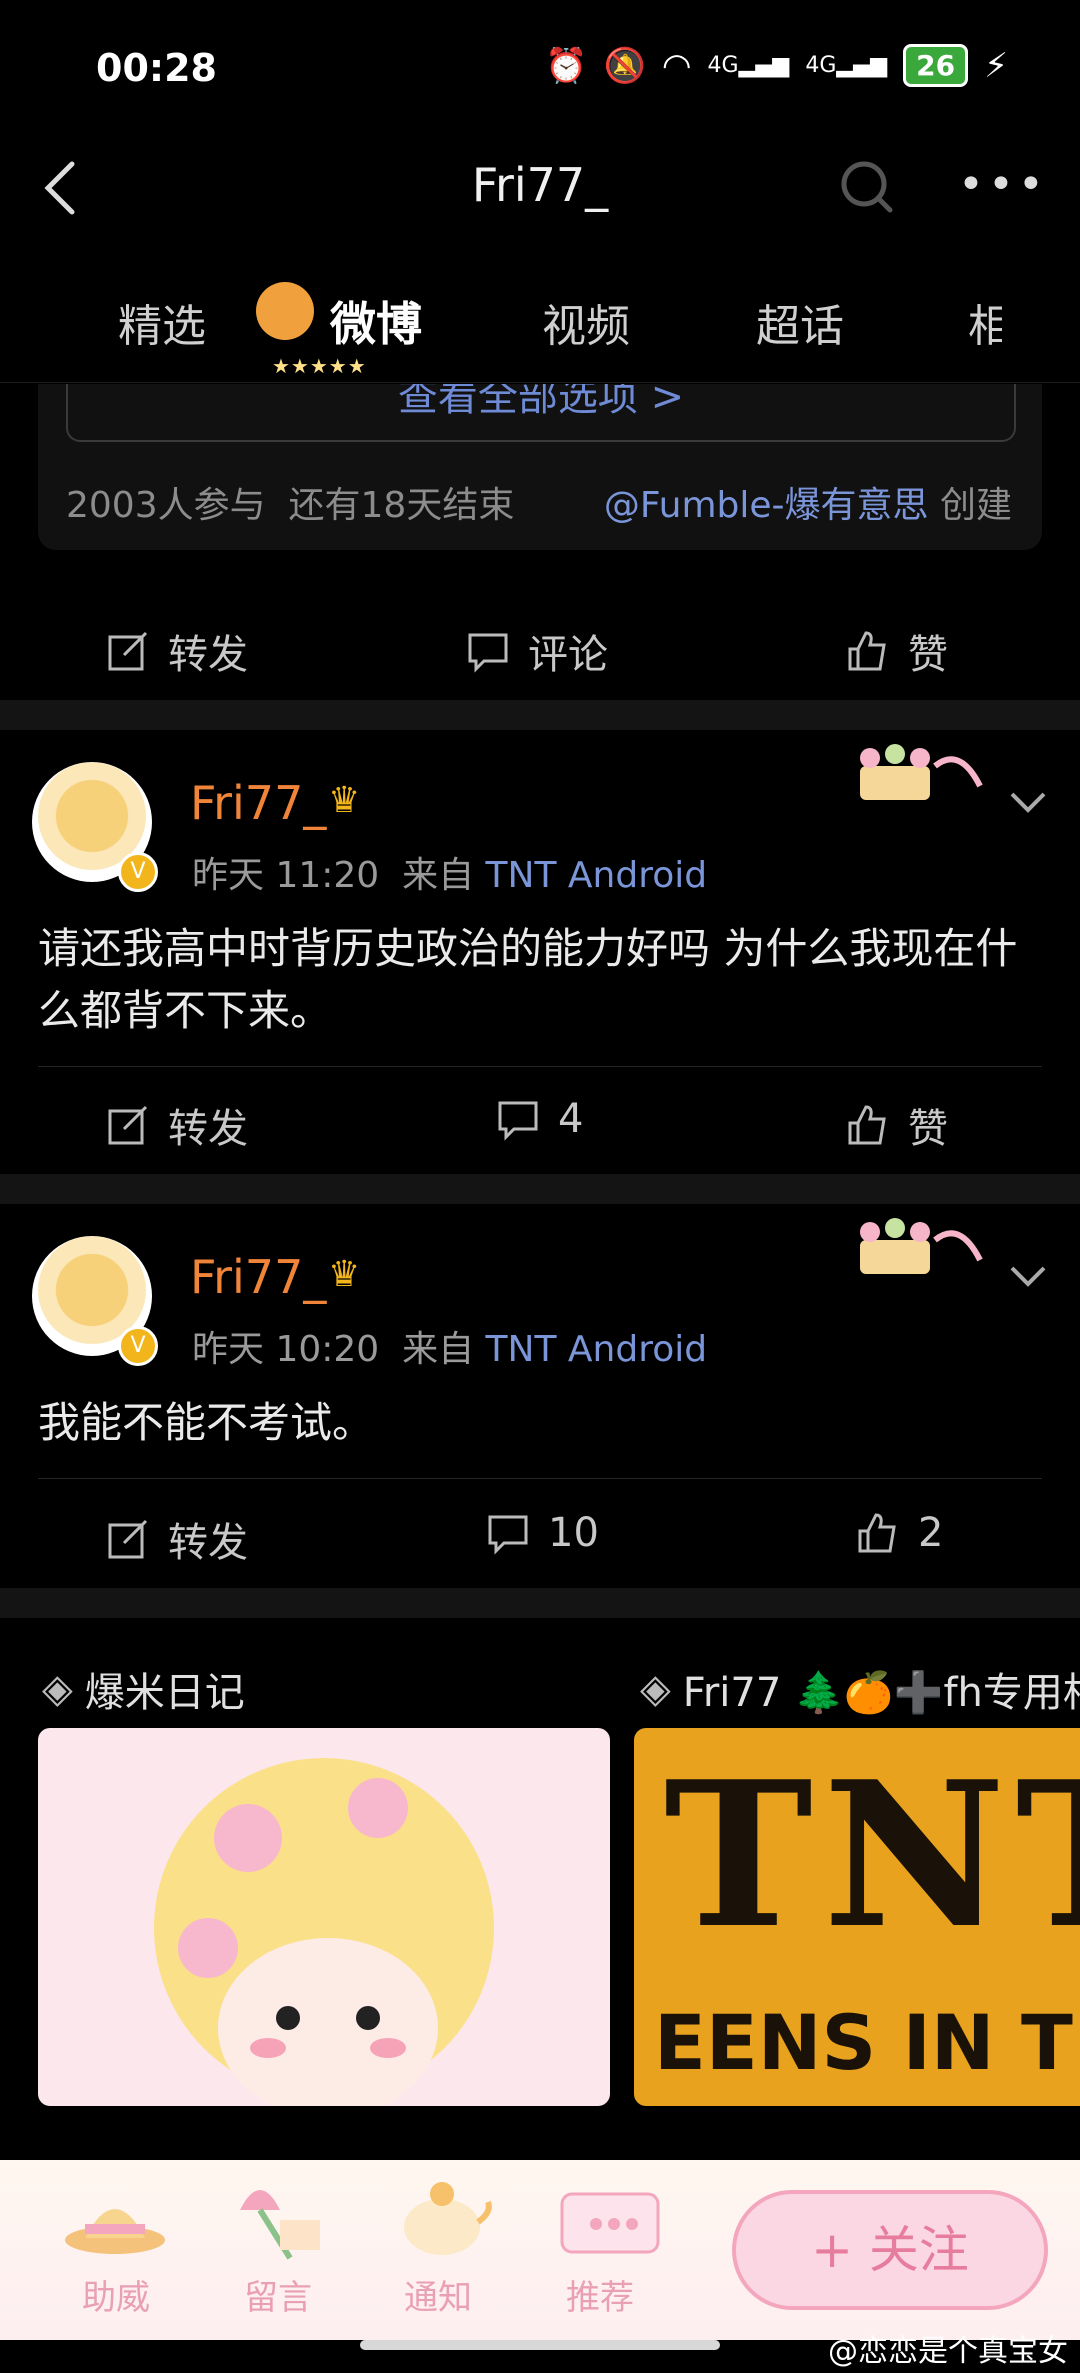 The width and height of the screenshot is (1080, 2373). Describe the element at coordinates (285, 311) in the screenshot. I see `mascot-icon` at that location.